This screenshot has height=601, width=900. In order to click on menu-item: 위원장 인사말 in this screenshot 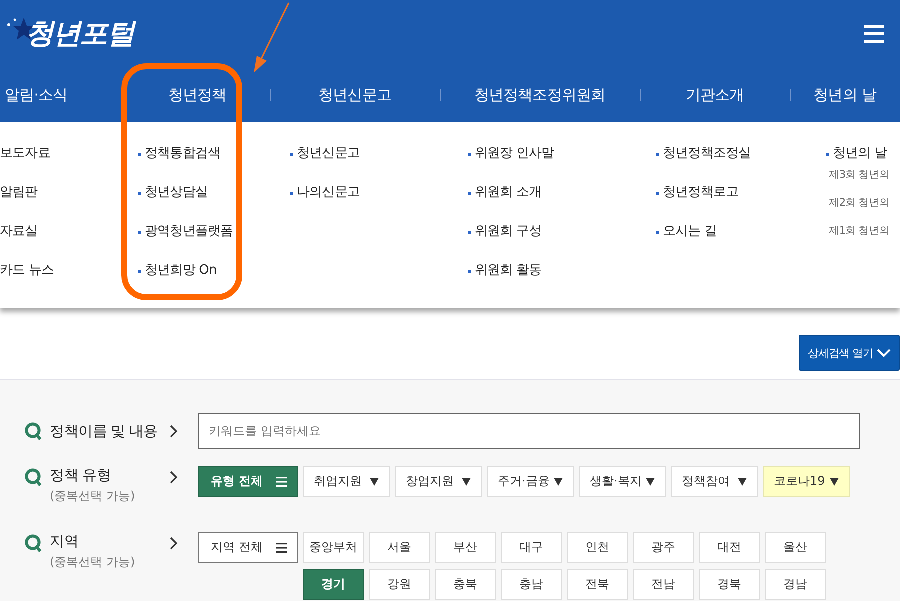, I will do `click(562, 165)`.